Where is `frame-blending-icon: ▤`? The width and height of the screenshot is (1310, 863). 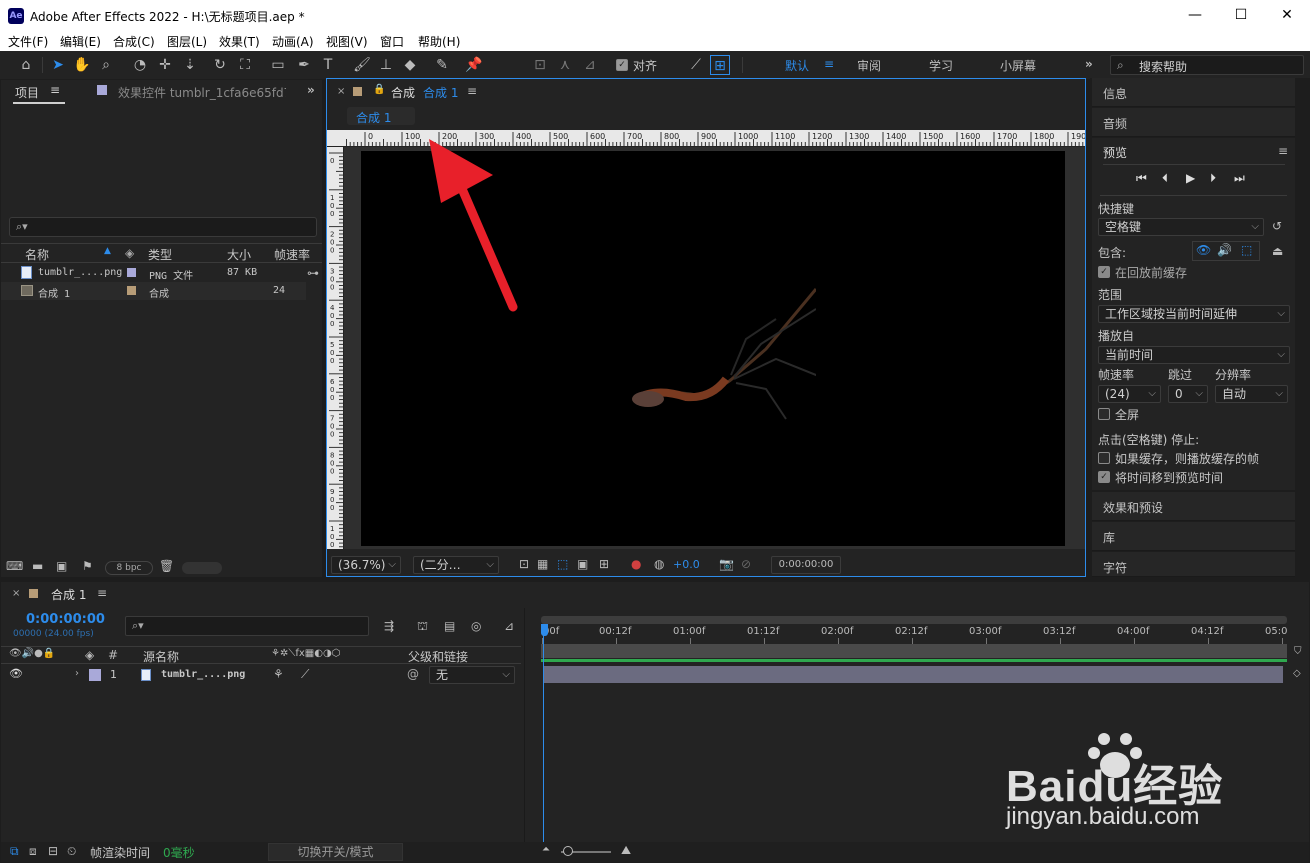
frame-blending-icon: ▤ is located at coordinates (449, 626).